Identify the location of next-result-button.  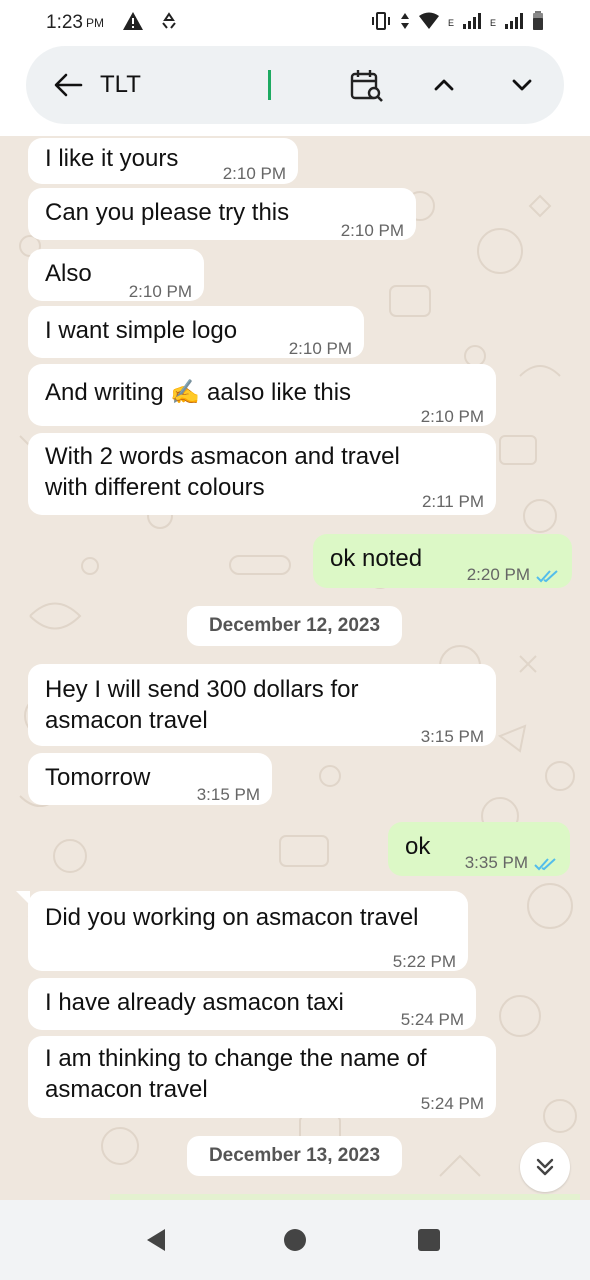
(522, 85).